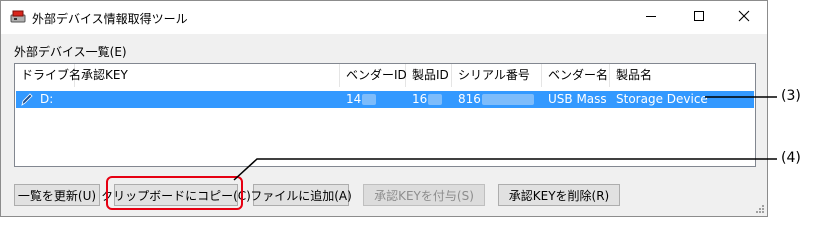  Describe the element at coordinates (791, 96) in the screenshot. I see `callout-3: (3)` at that location.